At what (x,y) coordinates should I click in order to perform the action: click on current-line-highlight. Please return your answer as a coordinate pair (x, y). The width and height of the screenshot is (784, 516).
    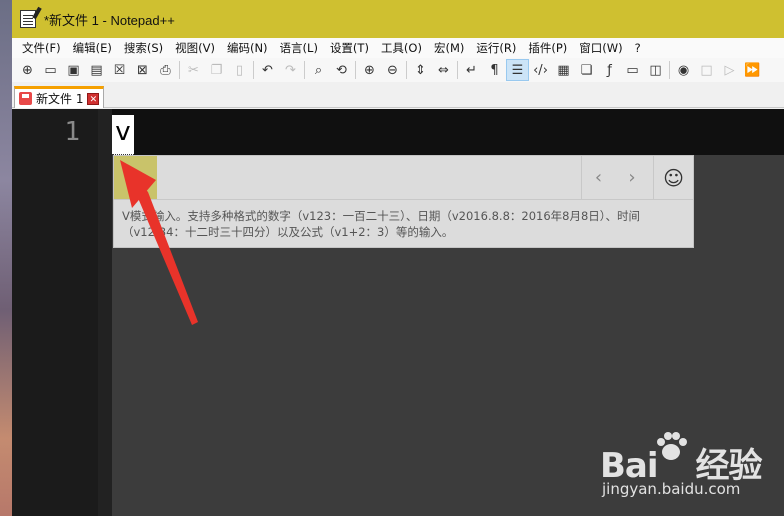
    Looking at the image, I should click on (448, 132).